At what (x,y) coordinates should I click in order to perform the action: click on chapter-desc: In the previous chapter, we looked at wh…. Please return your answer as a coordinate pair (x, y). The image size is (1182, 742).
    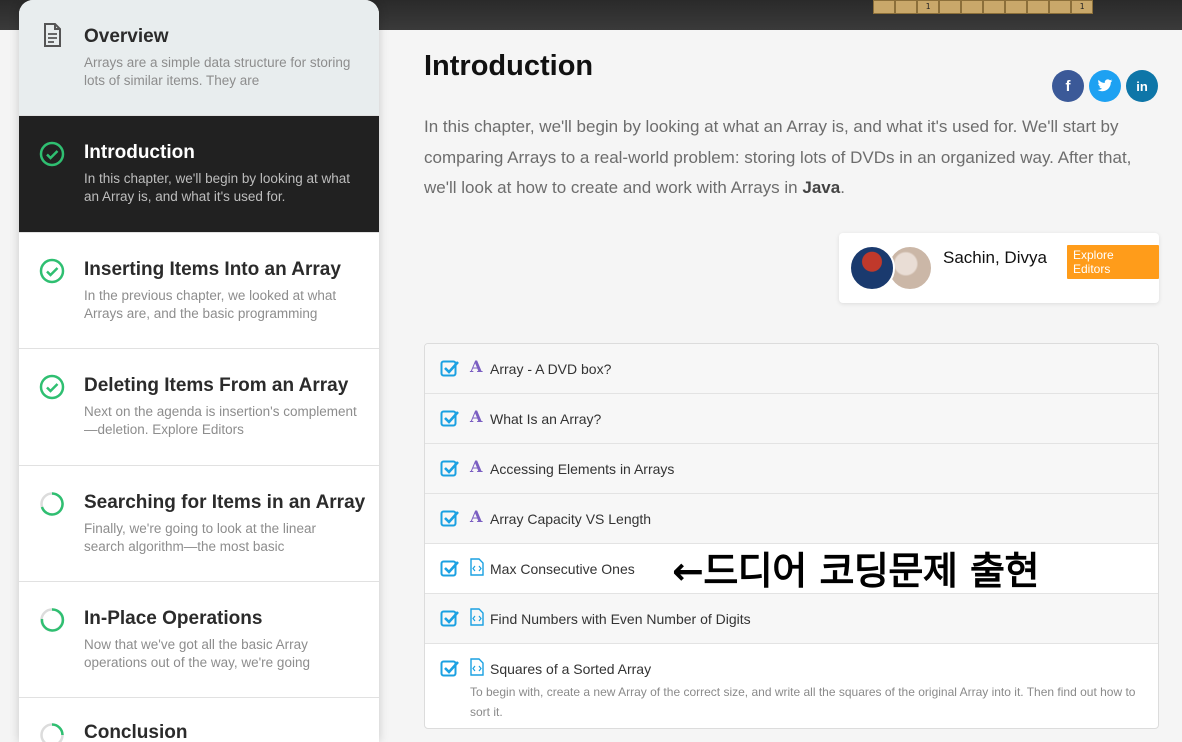
    Looking at the image, I should click on (210, 304).